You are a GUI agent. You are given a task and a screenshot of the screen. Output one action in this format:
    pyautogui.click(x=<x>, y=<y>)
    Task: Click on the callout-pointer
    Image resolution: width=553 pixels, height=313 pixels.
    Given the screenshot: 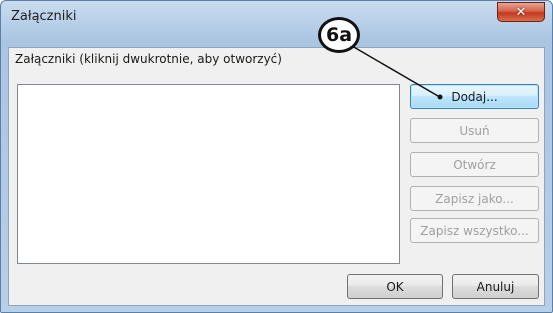 What is the action you would take?
    pyautogui.click(x=397, y=72)
    